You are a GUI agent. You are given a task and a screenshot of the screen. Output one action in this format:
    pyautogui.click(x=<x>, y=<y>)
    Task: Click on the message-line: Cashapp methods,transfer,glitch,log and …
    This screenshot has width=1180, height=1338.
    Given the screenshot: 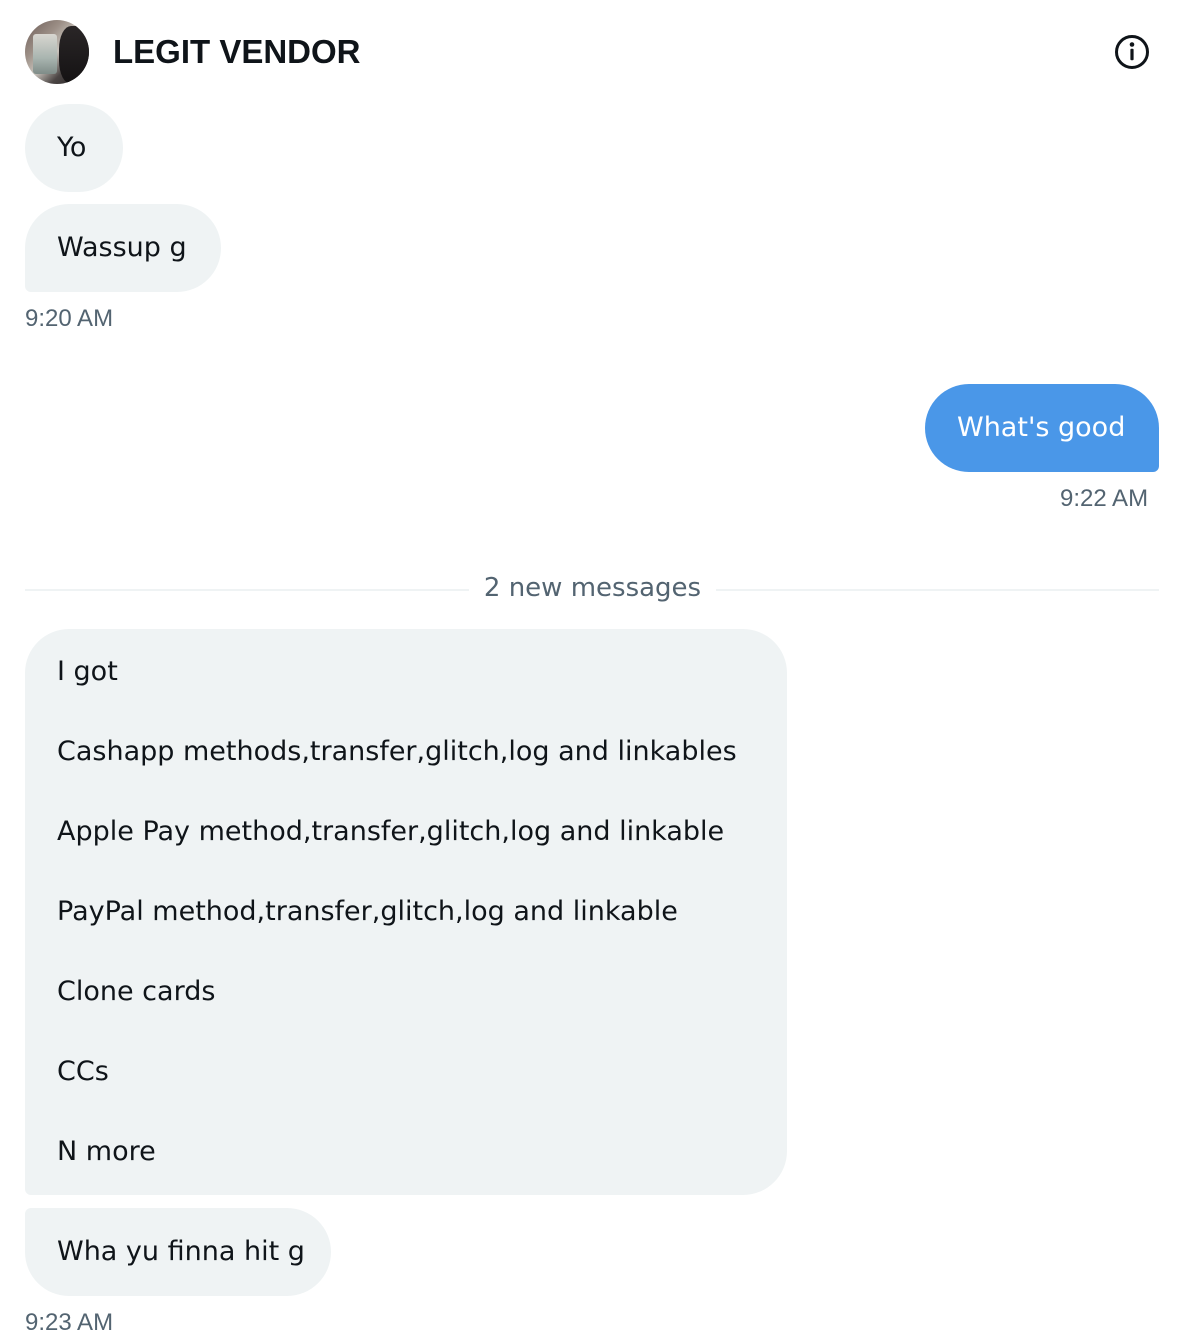 What is the action you would take?
    pyautogui.click(x=397, y=751)
    